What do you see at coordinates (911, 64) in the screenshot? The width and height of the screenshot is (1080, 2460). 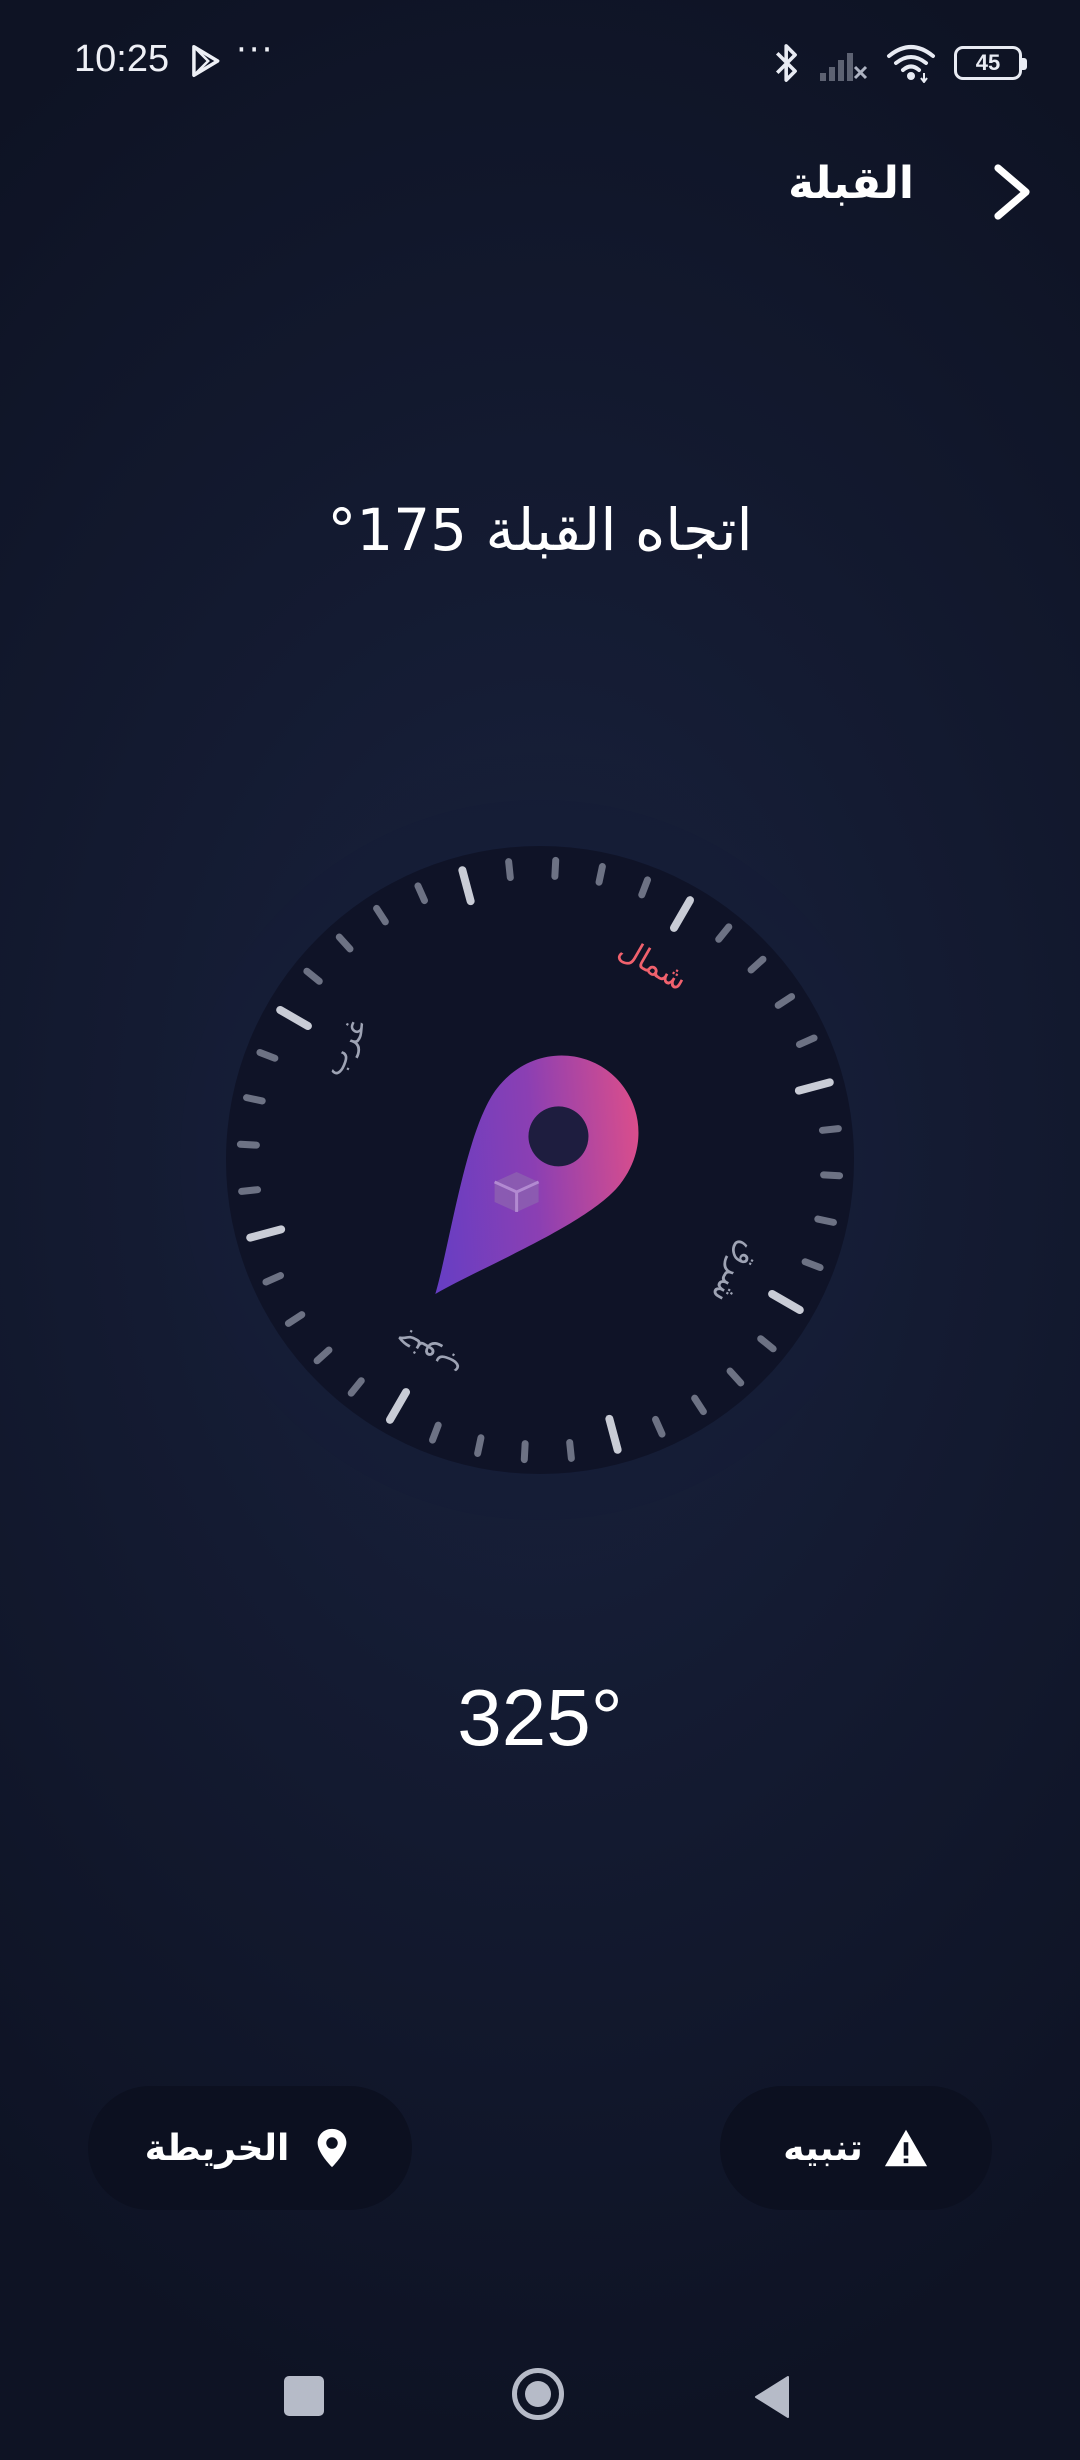 I see `wifi-icon` at bounding box center [911, 64].